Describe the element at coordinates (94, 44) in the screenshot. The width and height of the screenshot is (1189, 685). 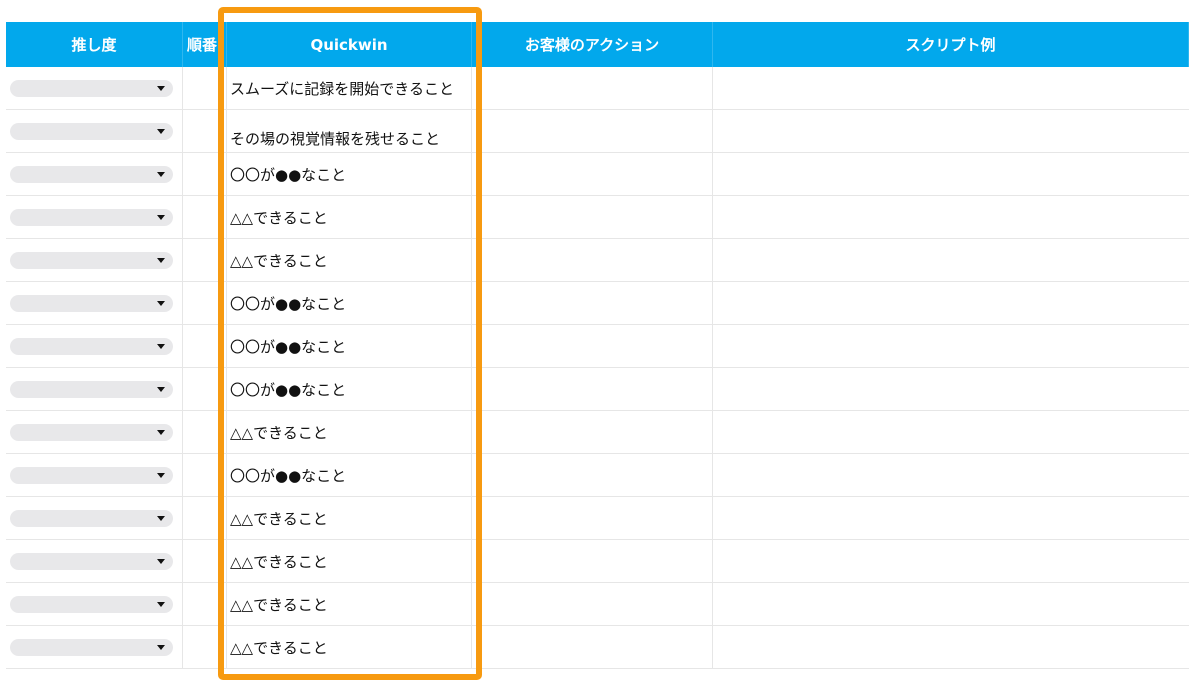
I see `column-header-recommendation: 推し度` at that location.